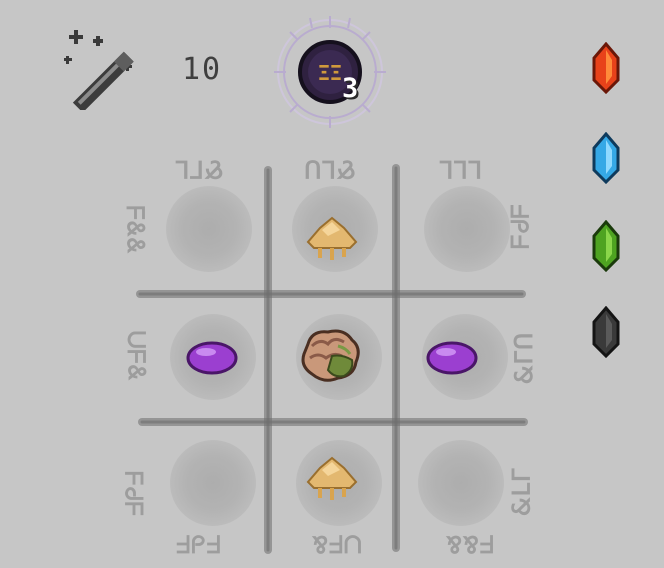 The image size is (664, 568). I want to click on earth-crystal-icon, so click(606, 246).